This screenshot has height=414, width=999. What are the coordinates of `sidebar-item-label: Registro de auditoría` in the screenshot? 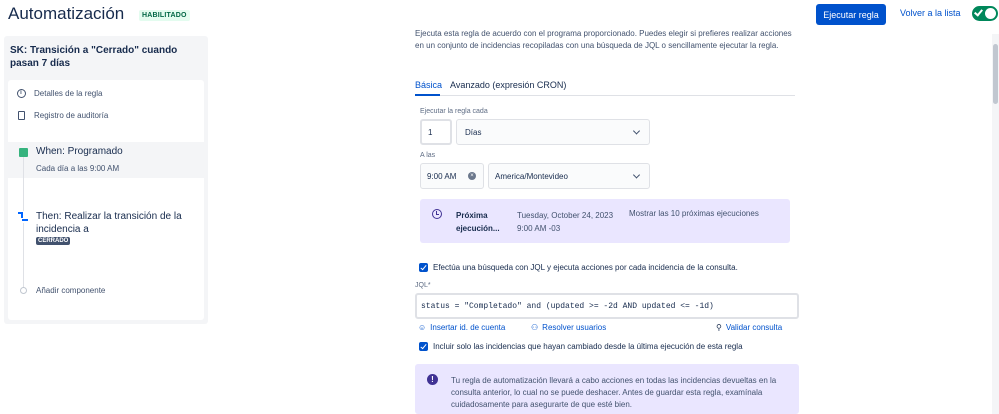 It's located at (71, 115).